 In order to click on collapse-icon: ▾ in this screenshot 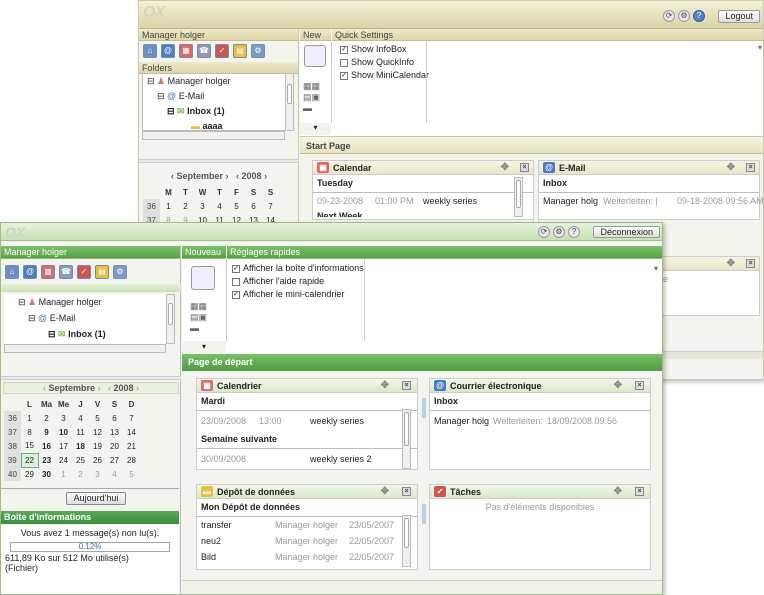, I will do `click(204, 347)`.